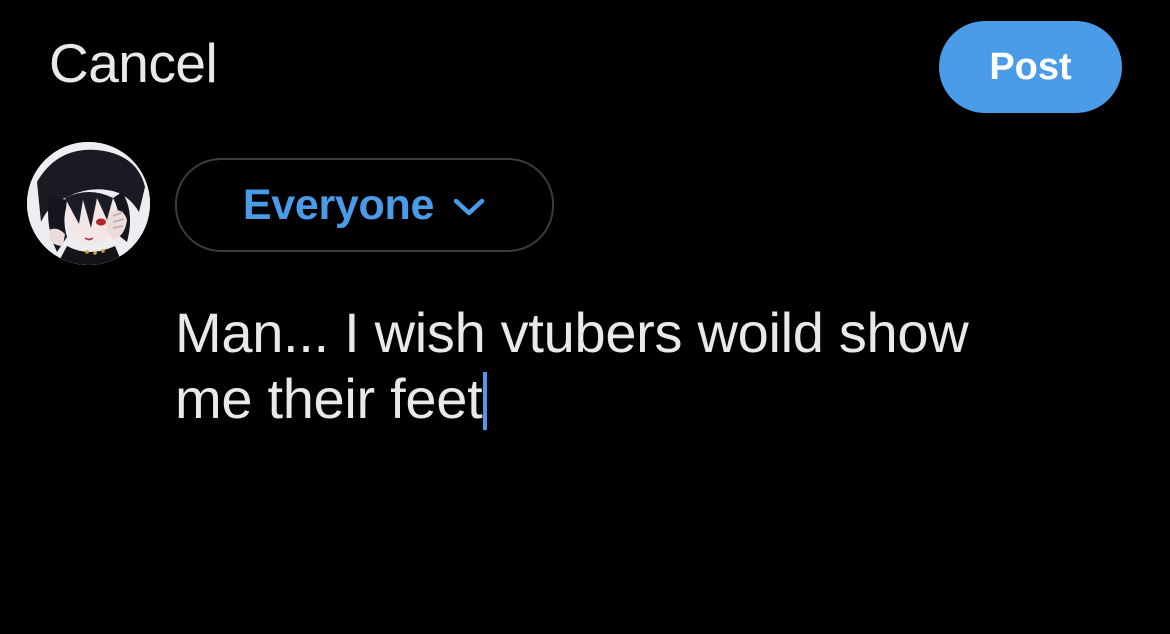 The width and height of the screenshot is (1170, 634). I want to click on post-button: Post, so click(1030, 67).